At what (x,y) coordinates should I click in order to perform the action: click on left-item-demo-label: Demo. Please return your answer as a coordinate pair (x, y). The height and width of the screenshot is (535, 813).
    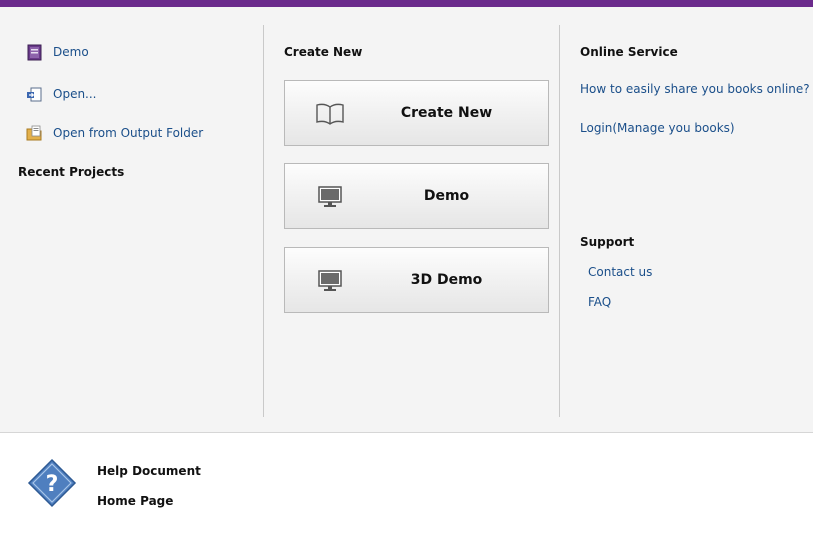
    Looking at the image, I should click on (71, 52).